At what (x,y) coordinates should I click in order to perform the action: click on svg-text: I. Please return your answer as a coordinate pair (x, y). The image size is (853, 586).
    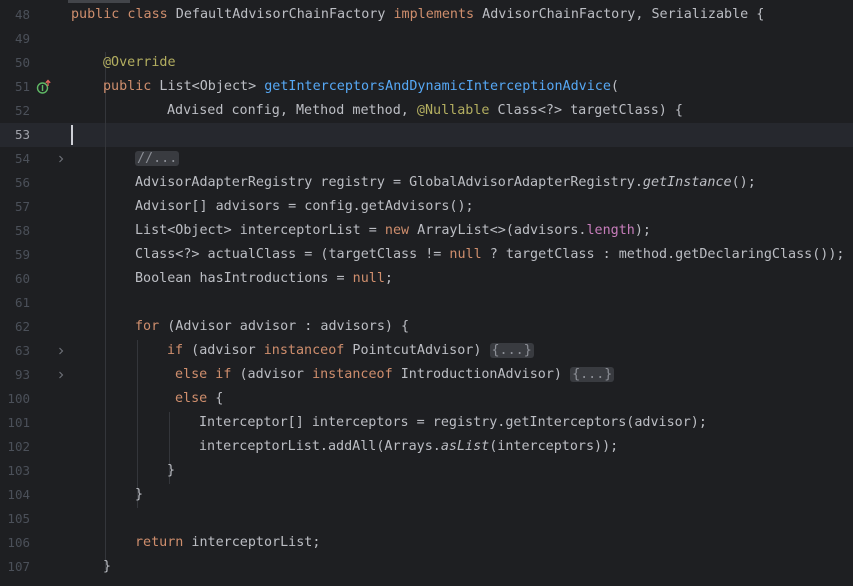
    Looking at the image, I should click on (42, 88).